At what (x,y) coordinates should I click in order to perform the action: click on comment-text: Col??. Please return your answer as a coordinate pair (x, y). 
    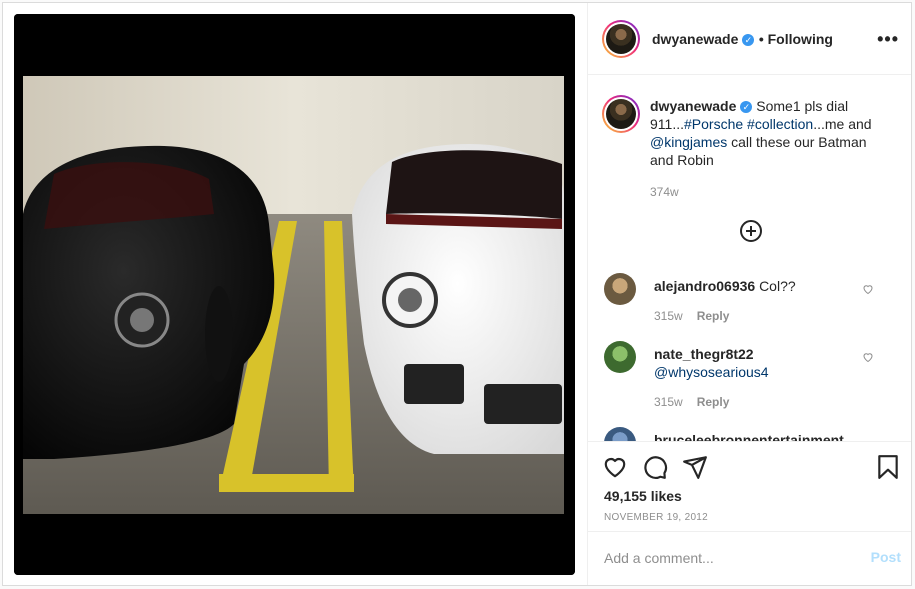
    Looking at the image, I should click on (777, 286).